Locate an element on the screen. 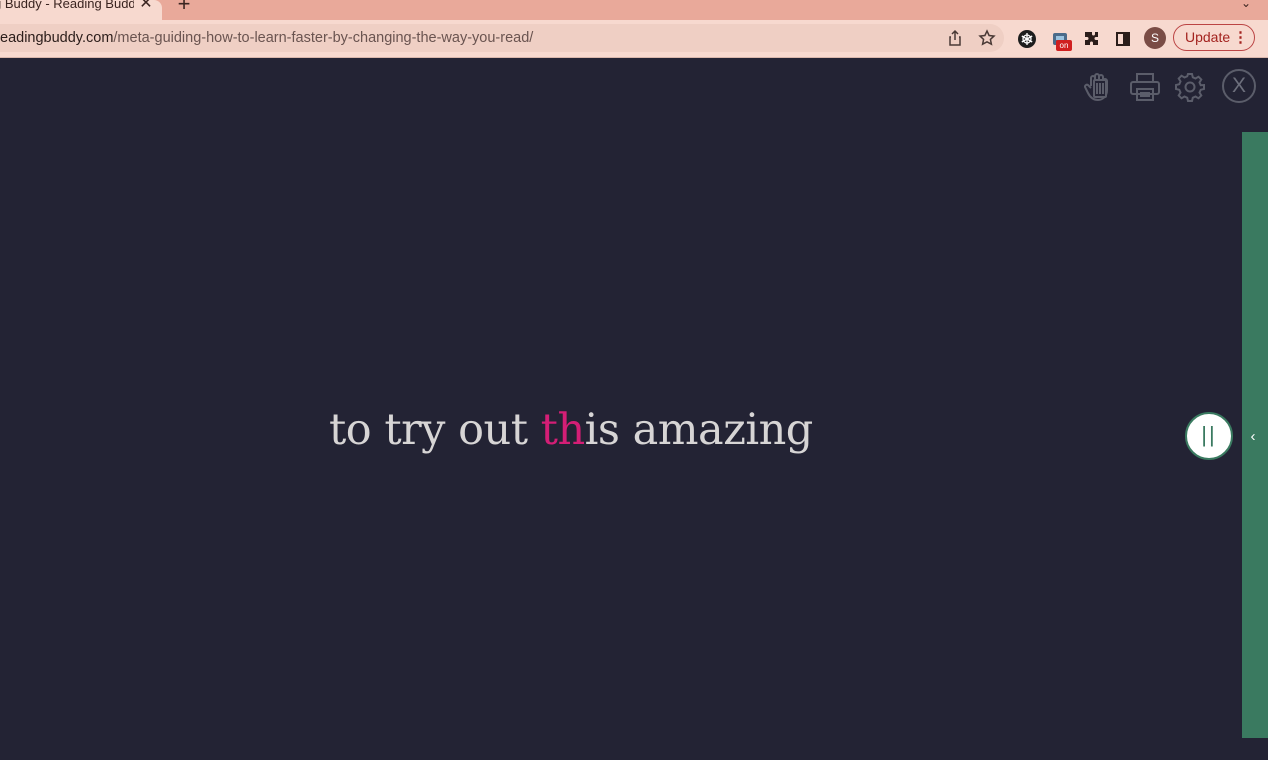 Image resolution: width=1268 pixels, height=760 pixels. words-after: is amazing is located at coordinates (699, 430).